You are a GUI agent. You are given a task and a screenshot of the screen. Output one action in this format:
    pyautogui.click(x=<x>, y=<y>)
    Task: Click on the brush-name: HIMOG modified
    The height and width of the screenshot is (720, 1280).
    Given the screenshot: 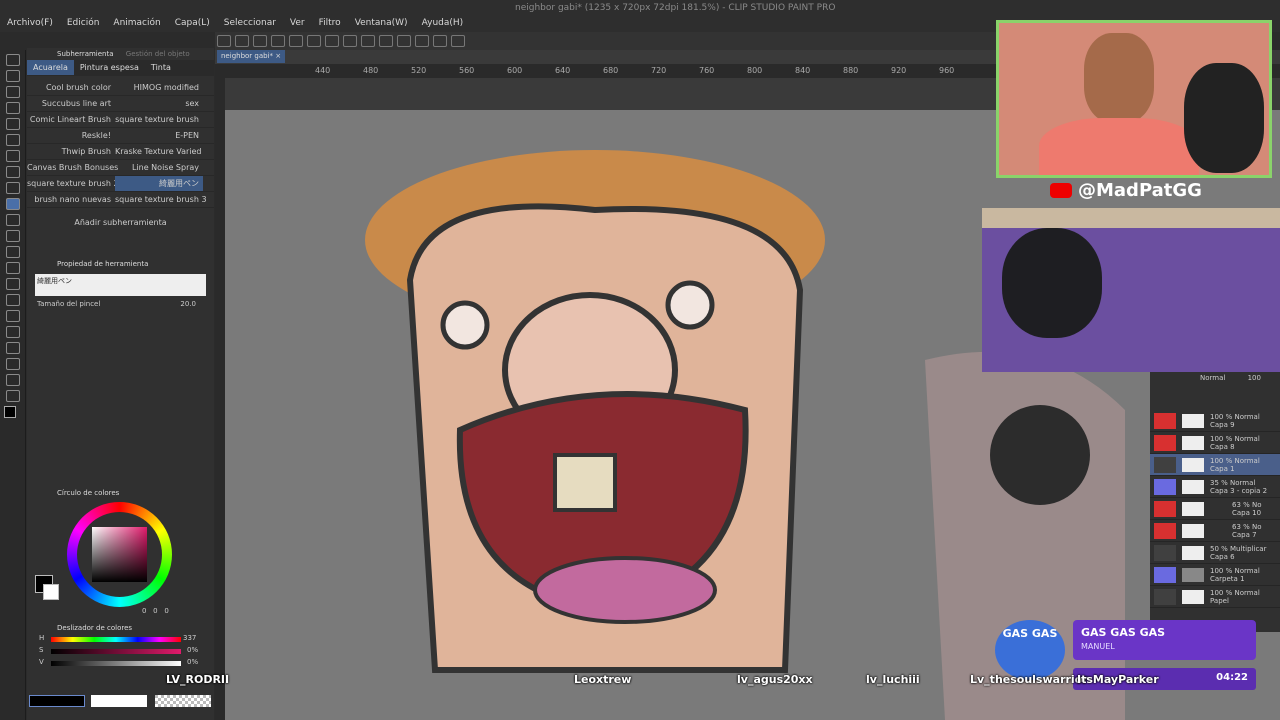 What is the action you would take?
    pyautogui.click(x=159, y=87)
    